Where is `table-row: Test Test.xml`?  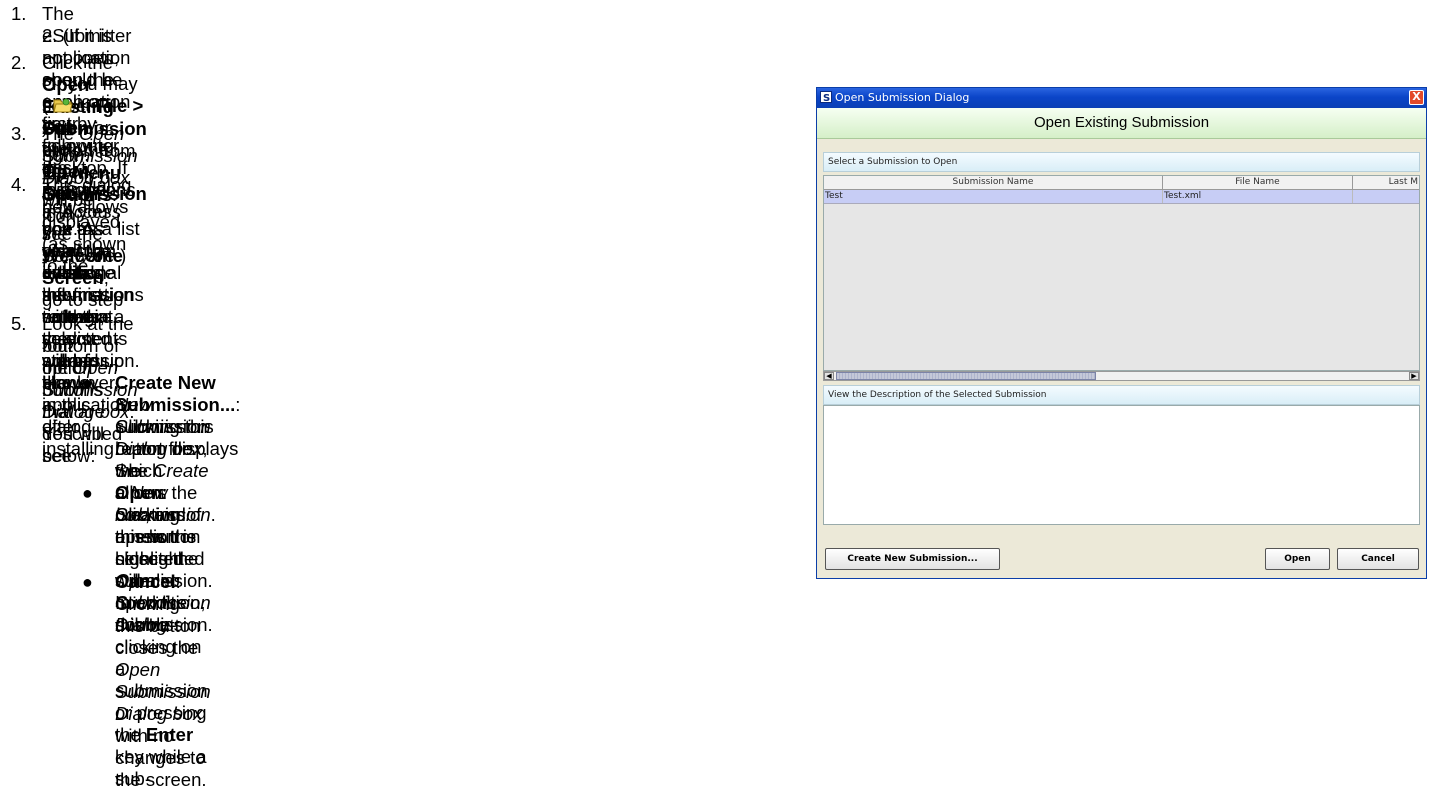 table-row: Test Test.xml is located at coordinates (1121, 197).